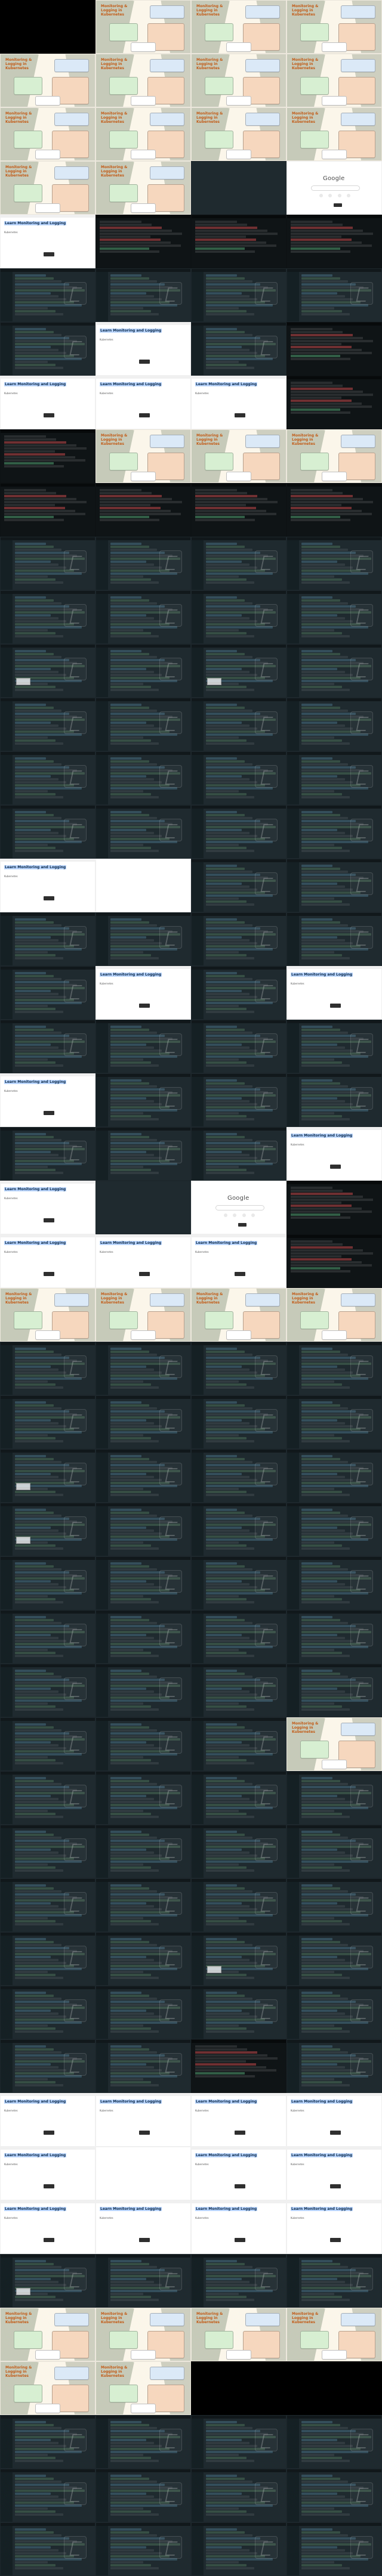  I want to click on terminal-titlebar, so click(334, 324).